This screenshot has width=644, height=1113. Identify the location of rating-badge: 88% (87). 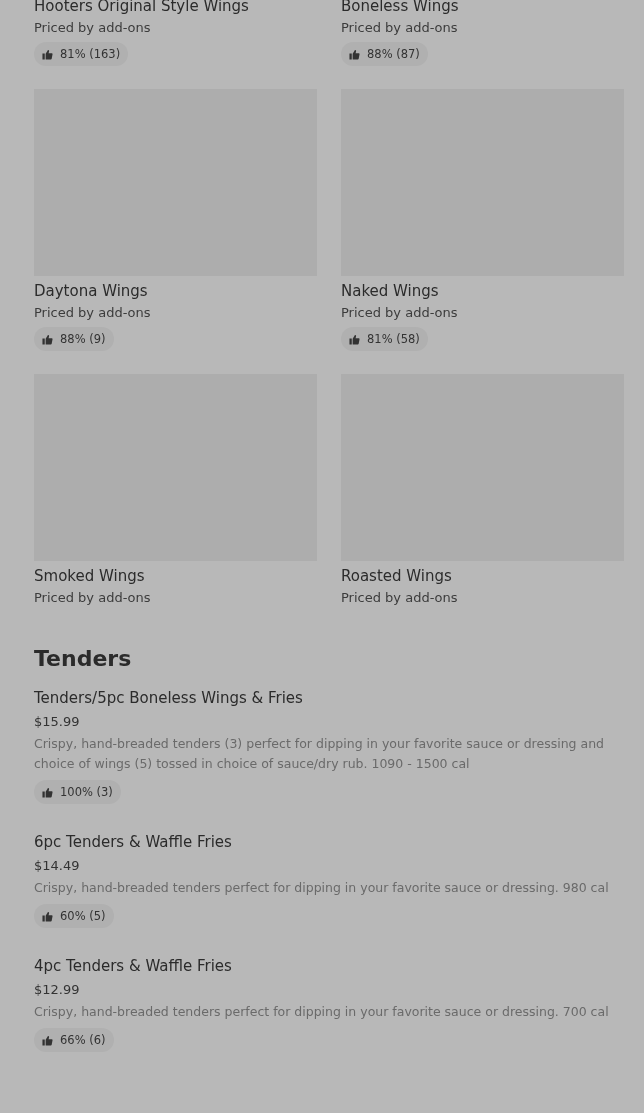
(384, 54).